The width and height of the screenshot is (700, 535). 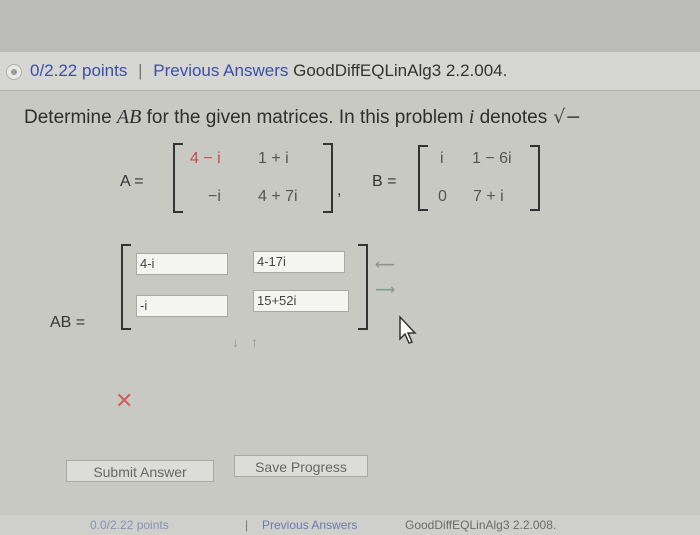 I want to click on problem-text-start: Determine, so click(x=70, y=117).